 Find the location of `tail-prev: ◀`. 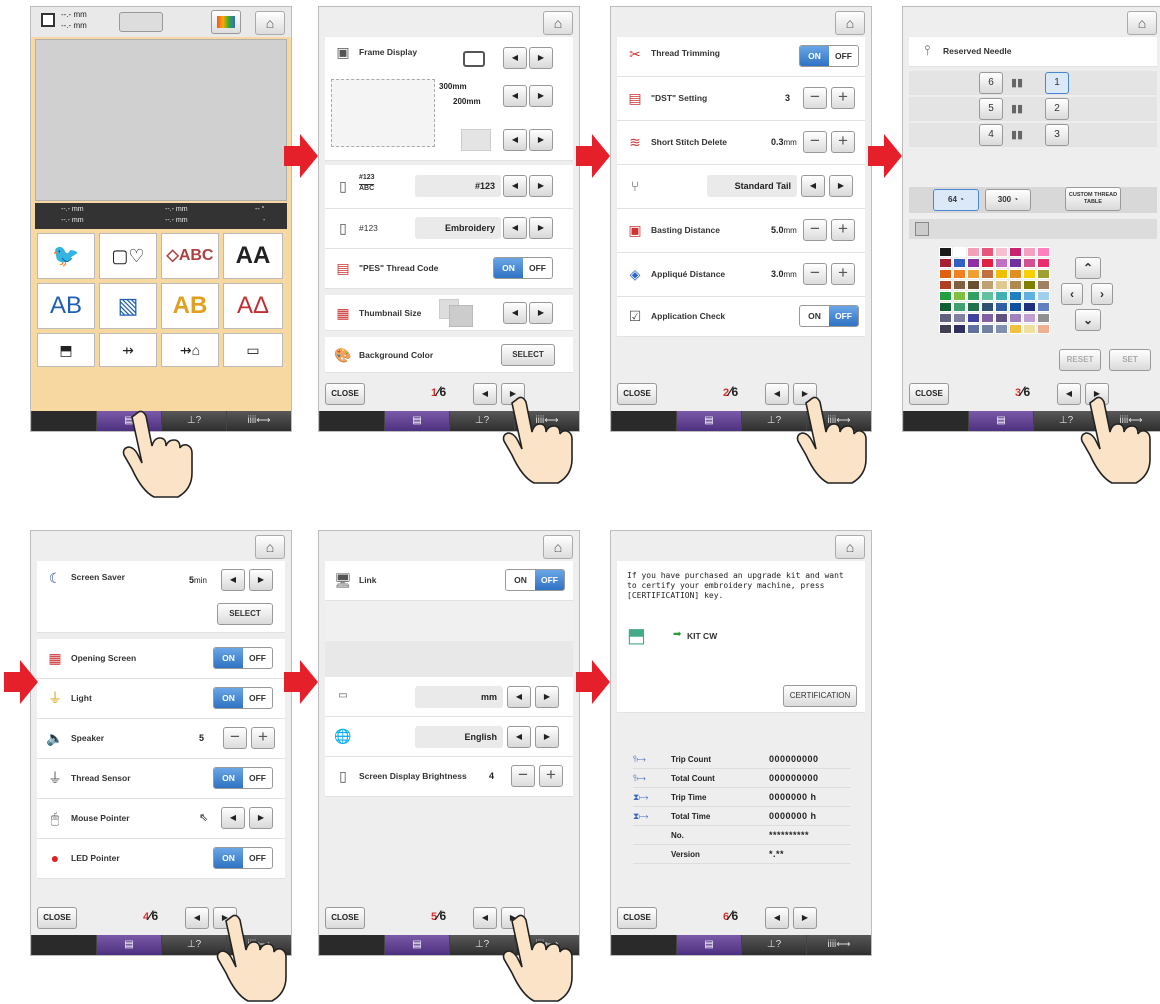

tail-prev: ◀ is located at coordinates (813, 186).